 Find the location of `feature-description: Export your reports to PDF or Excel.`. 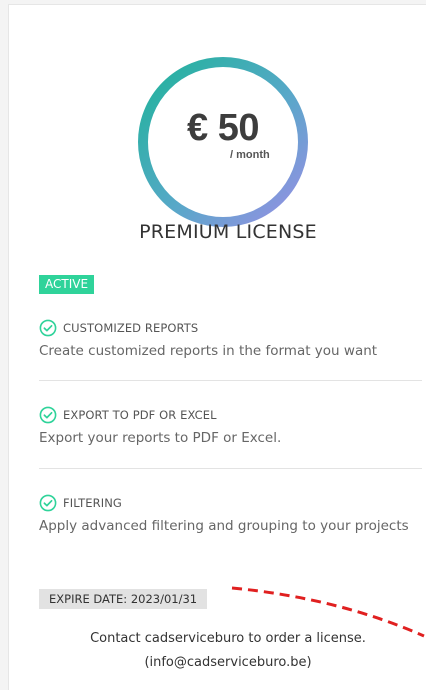

feature-description: Export your reports to PDF or Excel. is located at coordinates (160, 438).